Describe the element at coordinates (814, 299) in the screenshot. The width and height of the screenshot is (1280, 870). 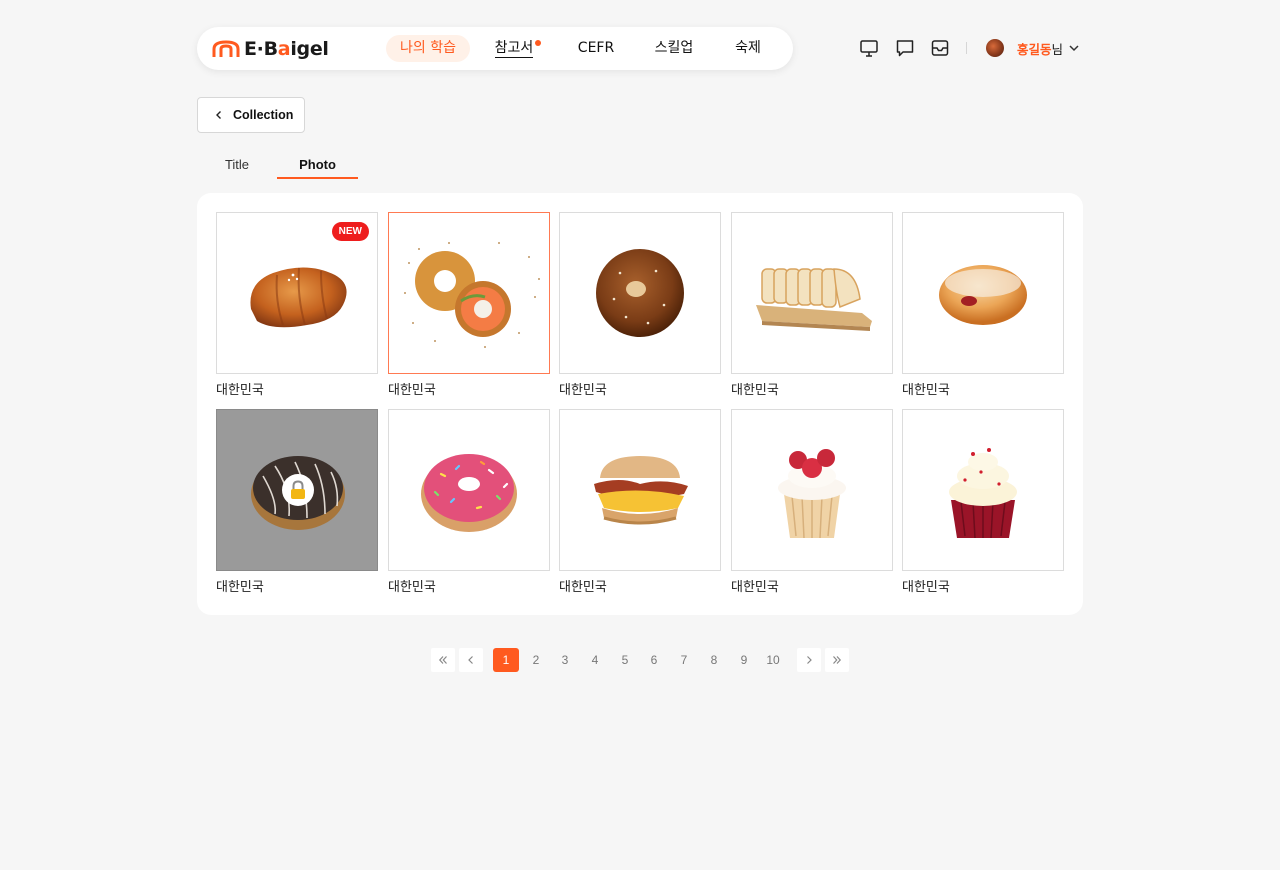
I see `sliced-bread-image` at that location.